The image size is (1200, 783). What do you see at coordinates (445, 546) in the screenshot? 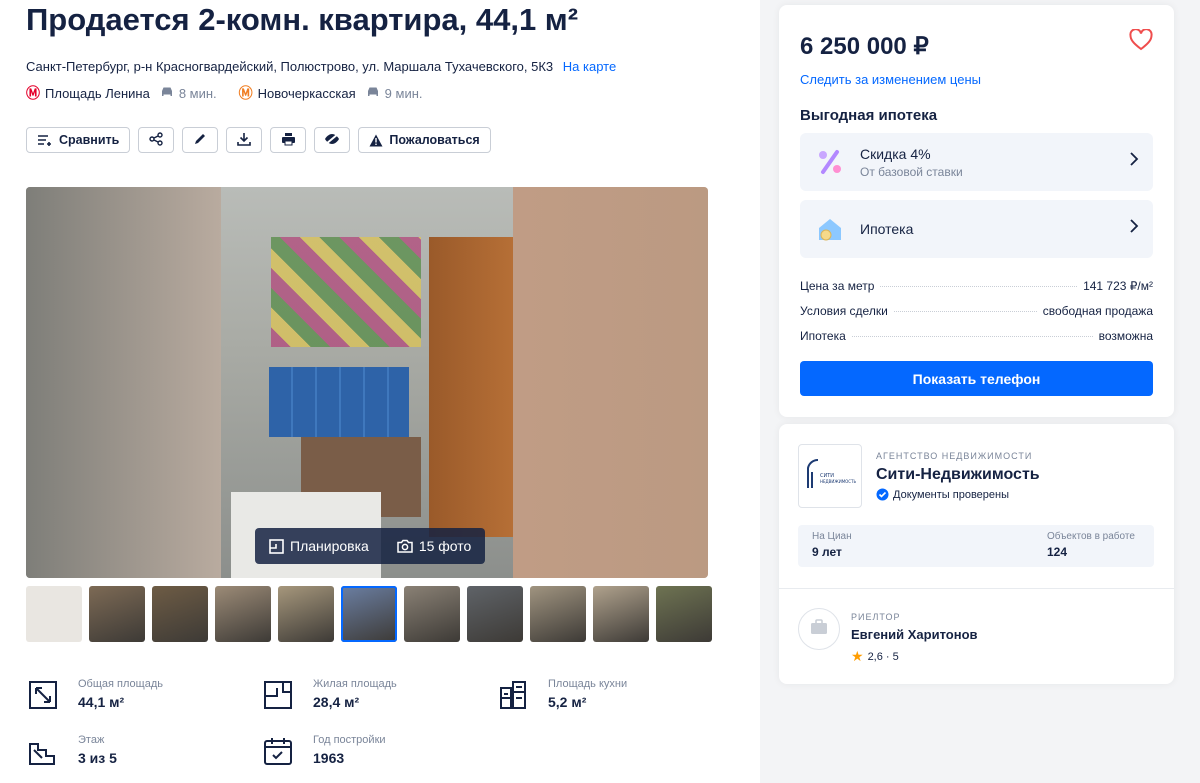
I see `photos-label: 15 фото` at bounding box center [445, 546].